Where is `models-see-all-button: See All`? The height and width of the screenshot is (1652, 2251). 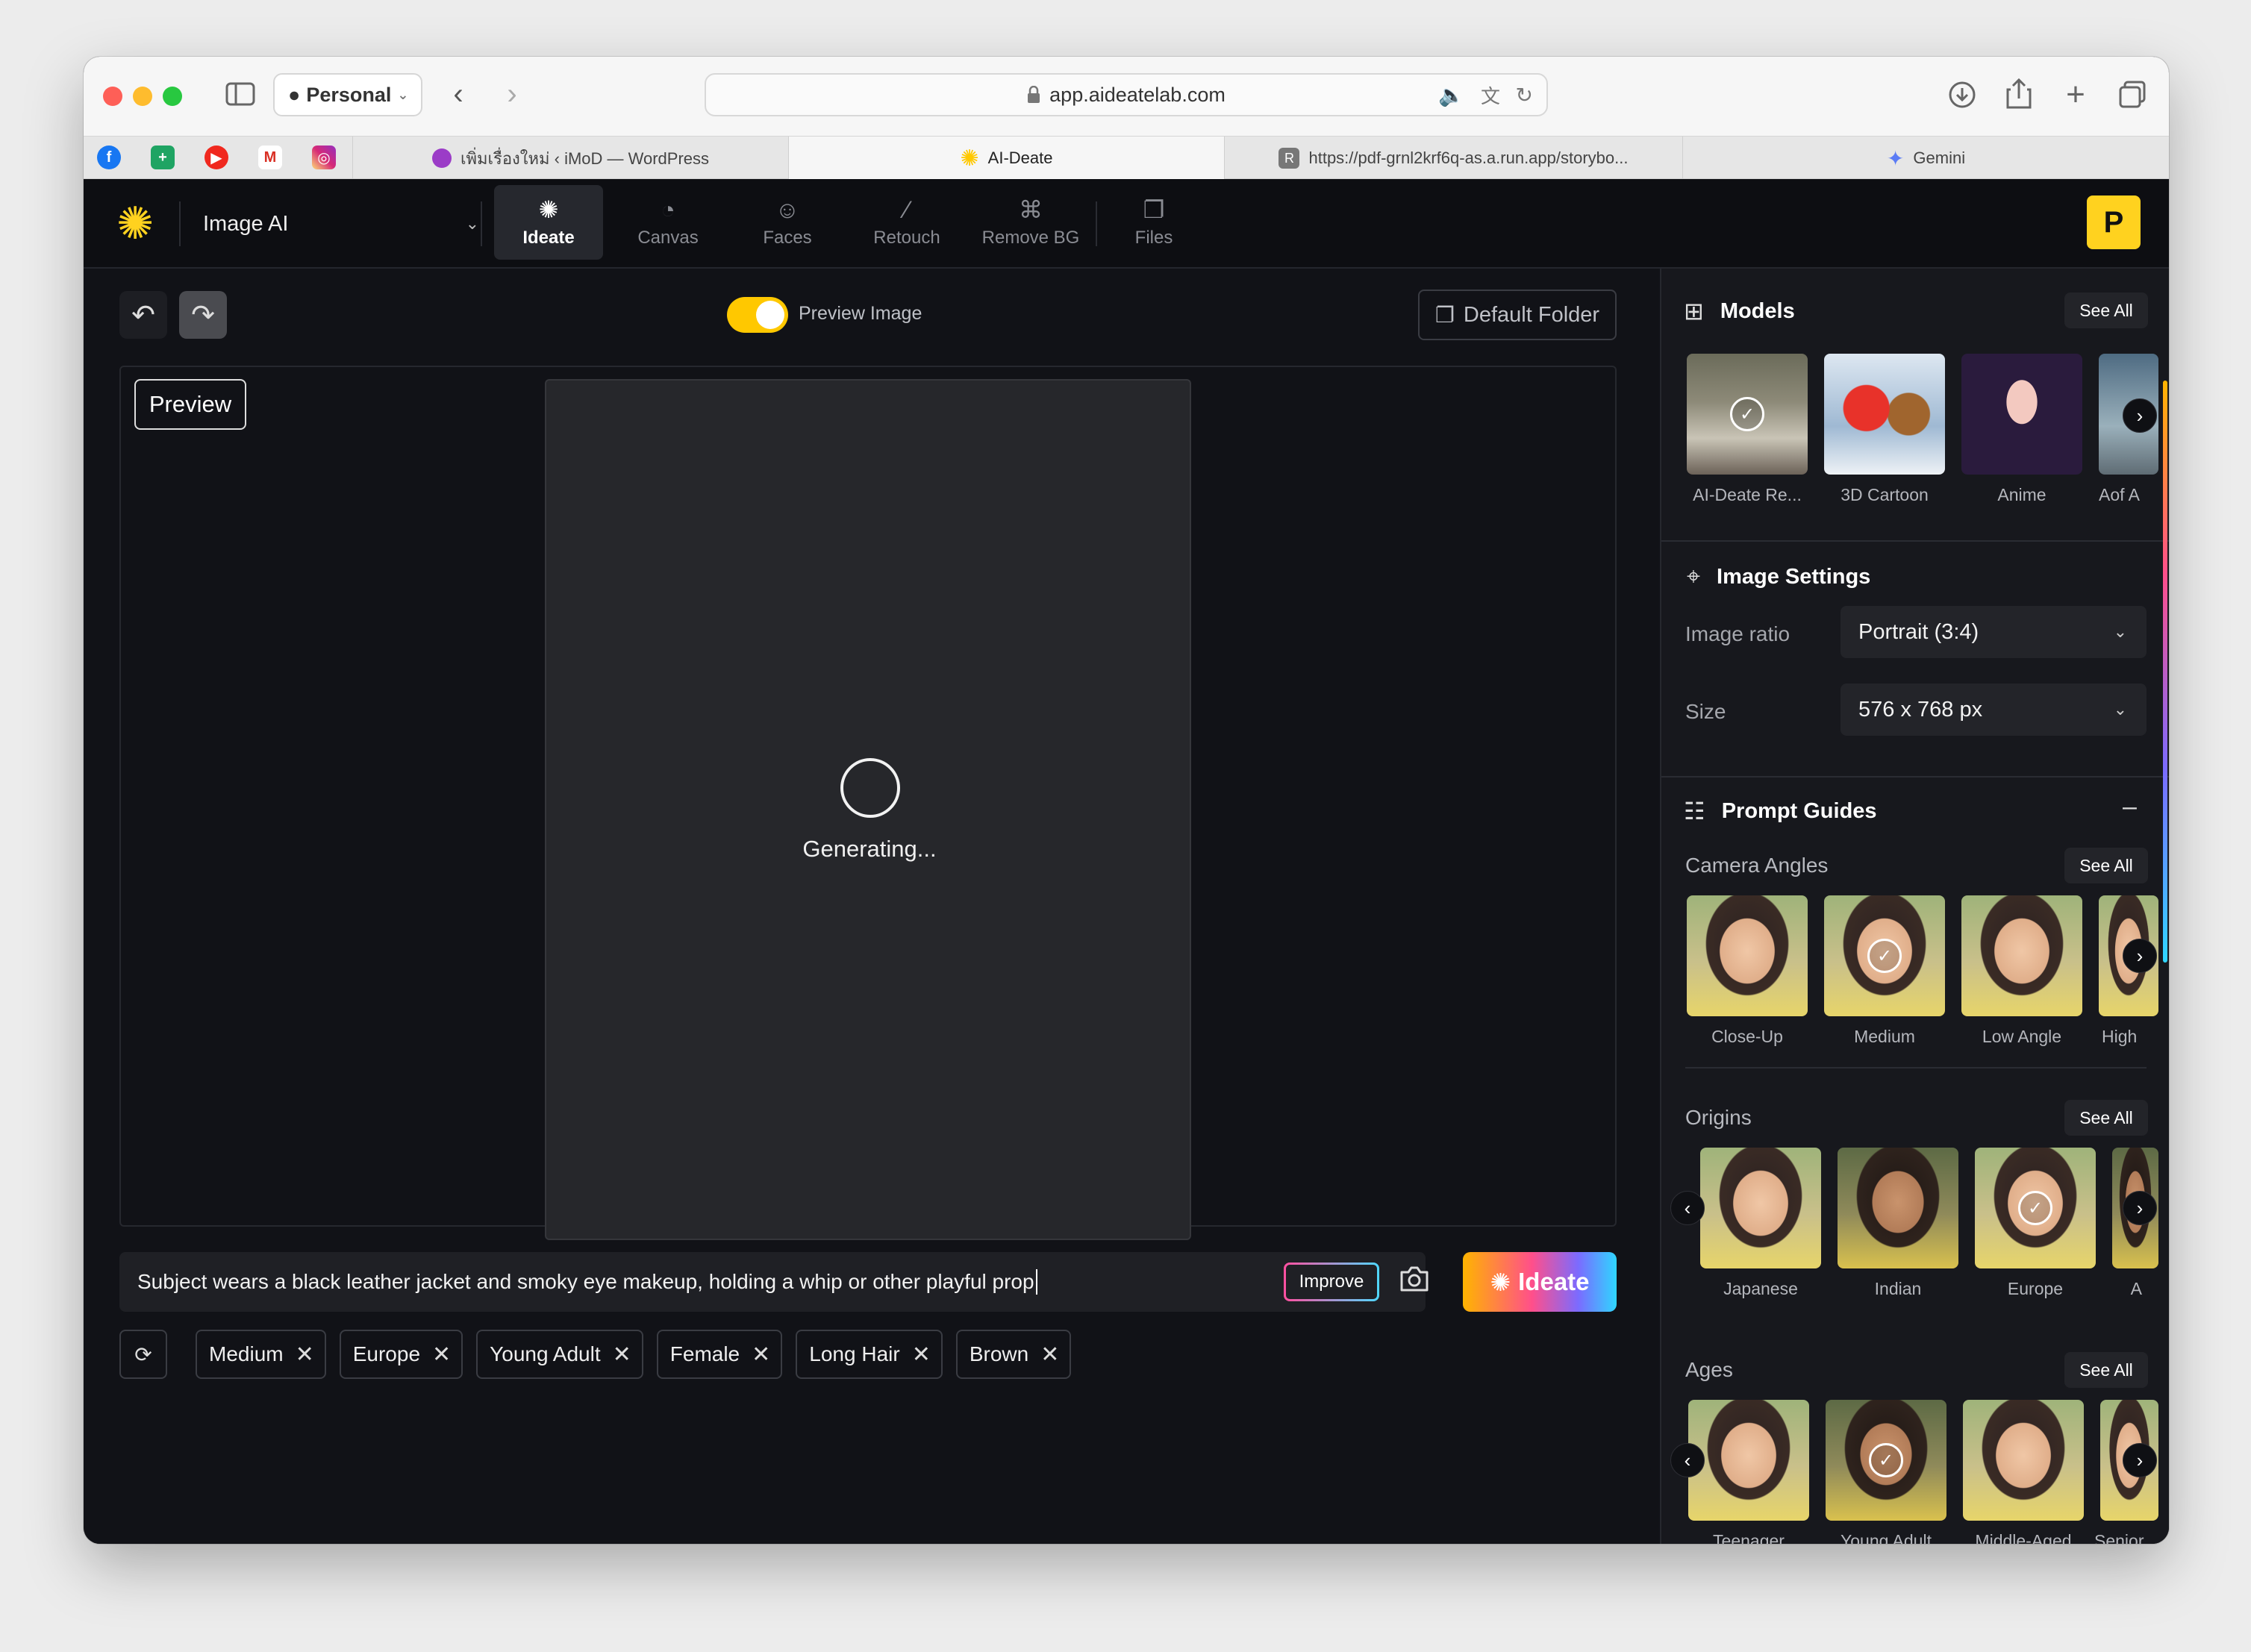 models-see-all-button: See All is located at coordinates (2106, 310).